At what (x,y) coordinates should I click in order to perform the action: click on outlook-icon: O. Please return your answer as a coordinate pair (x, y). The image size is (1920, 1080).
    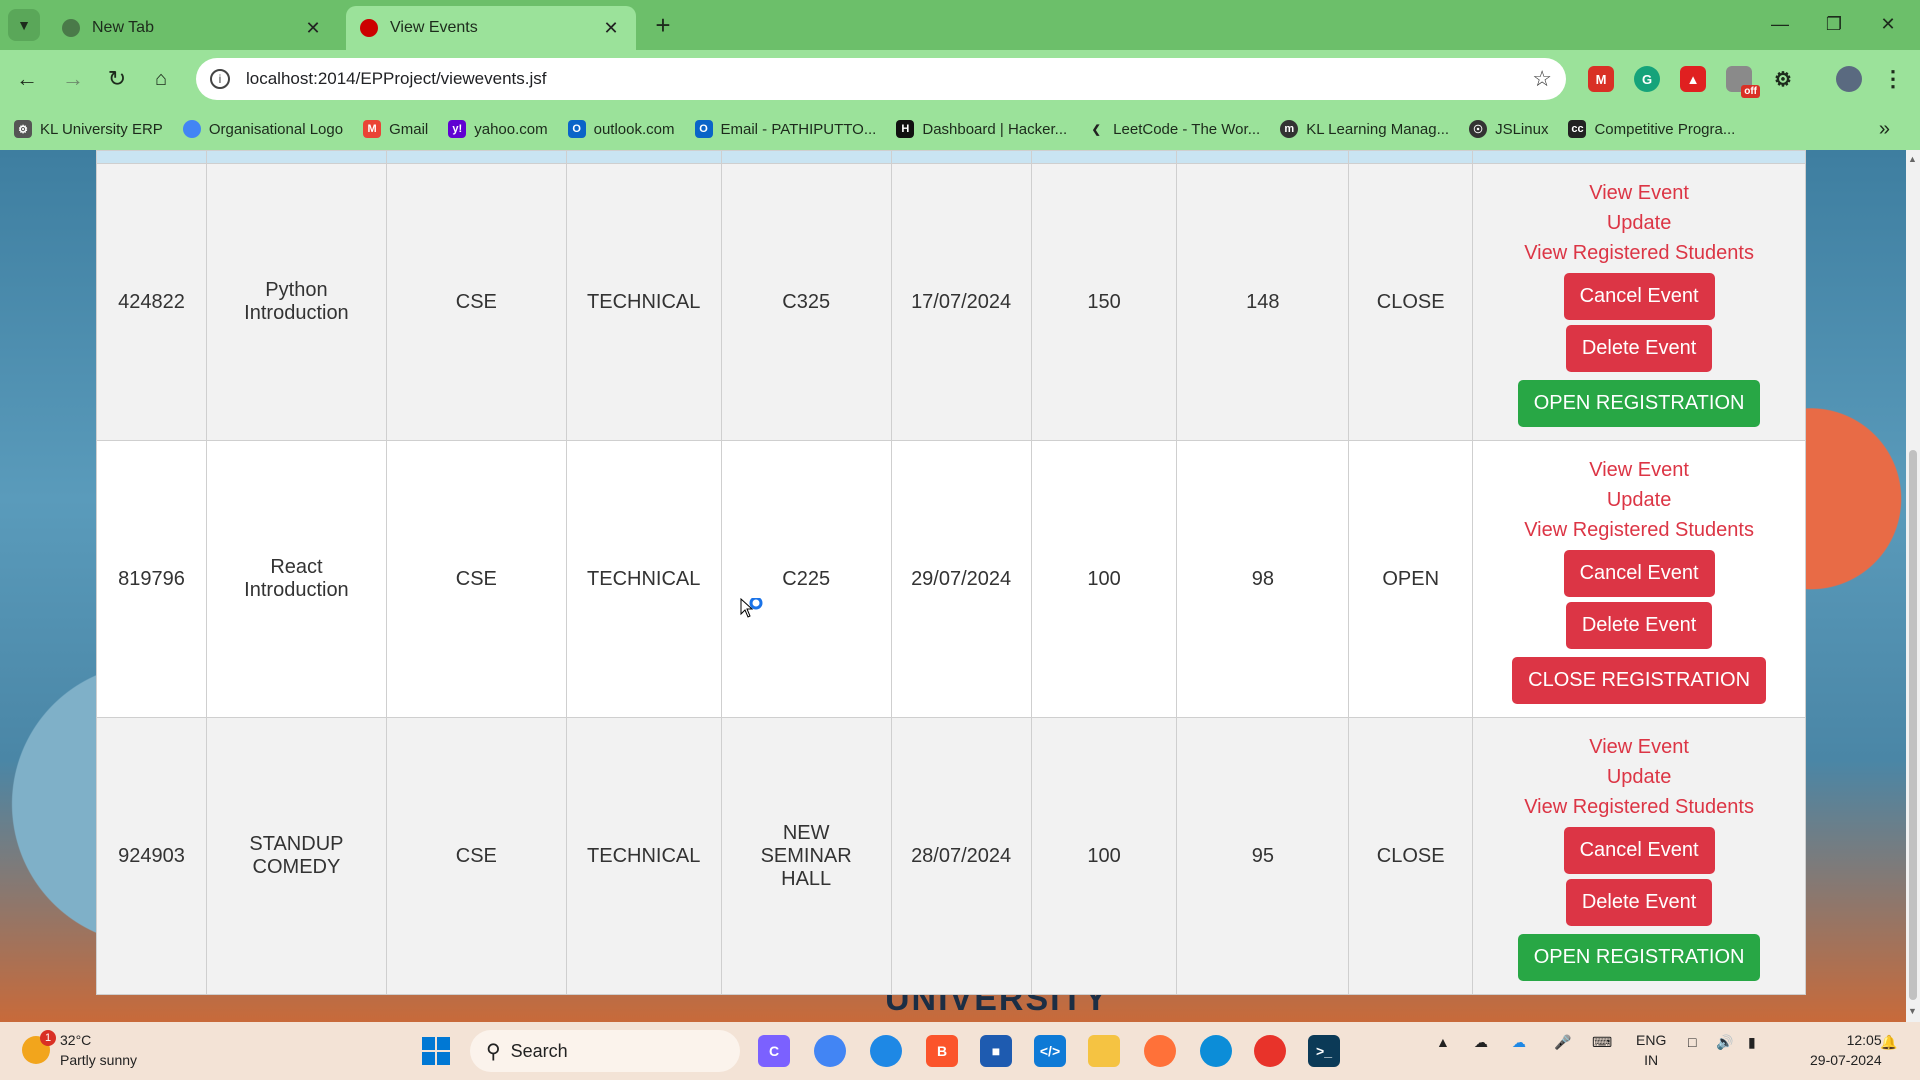
    Looking at the image, I should click on (703, 129).